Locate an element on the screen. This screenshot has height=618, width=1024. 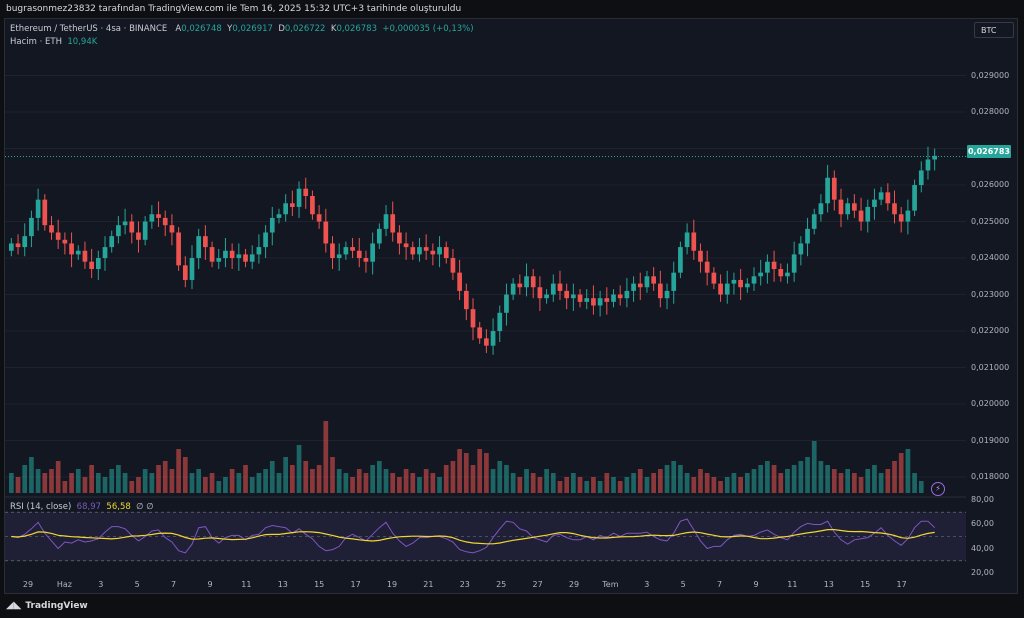
price-tick-label: 0,029000 is located at coordinates (990, 75).